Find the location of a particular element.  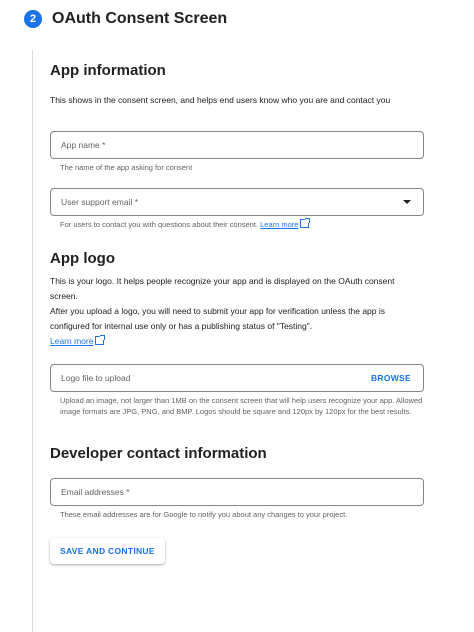

save-and-continue-button: SAVE AND CONTINUE is located at coordinates (107, 551).